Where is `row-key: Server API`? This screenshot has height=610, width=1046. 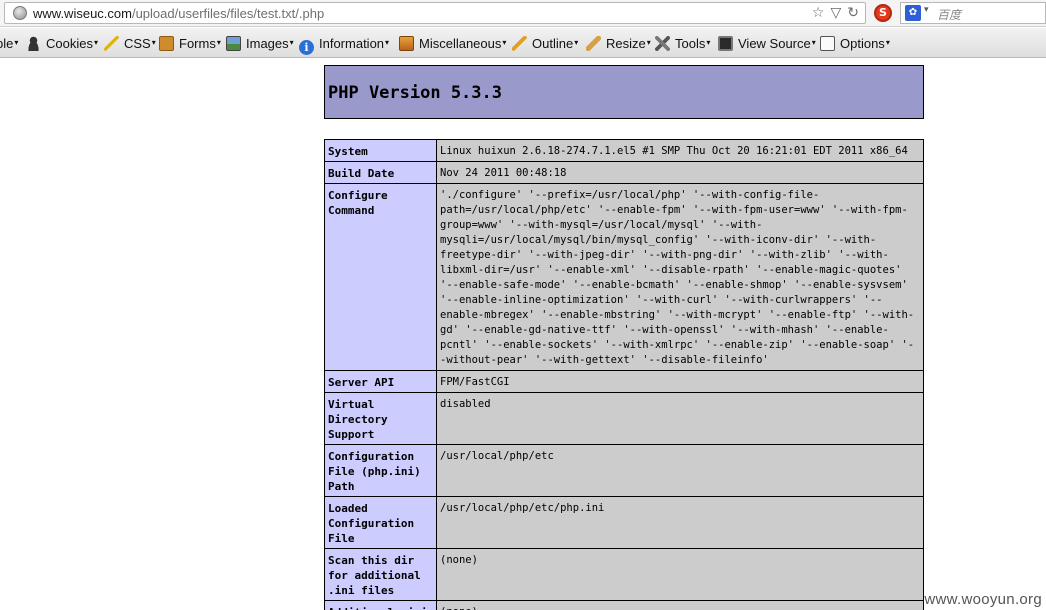 row-key: Server API is located at coordinates (380, 381).